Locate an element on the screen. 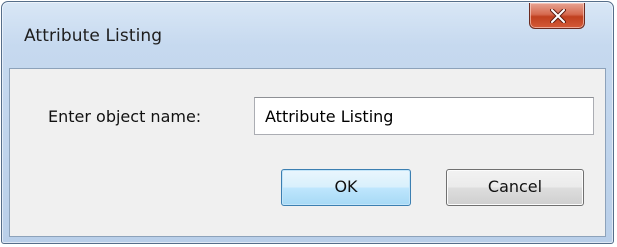  object-name-label: Enter object name: is located at coordinates (125, 116).